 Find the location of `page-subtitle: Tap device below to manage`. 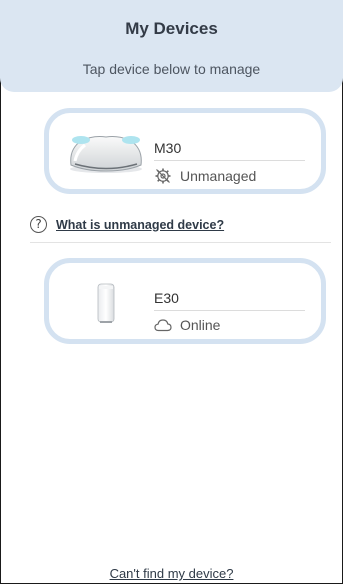

page-subtitle: Tap device below to manage is located at coordinates (171, 69).